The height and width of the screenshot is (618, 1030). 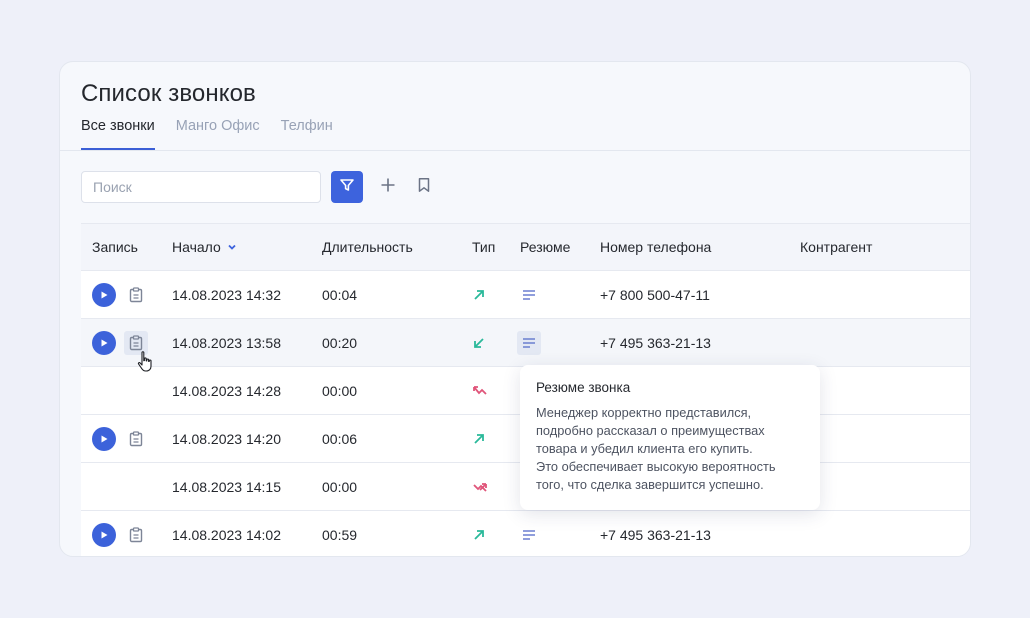 I want to click on bookmark-button, so click(x=424, y=187).